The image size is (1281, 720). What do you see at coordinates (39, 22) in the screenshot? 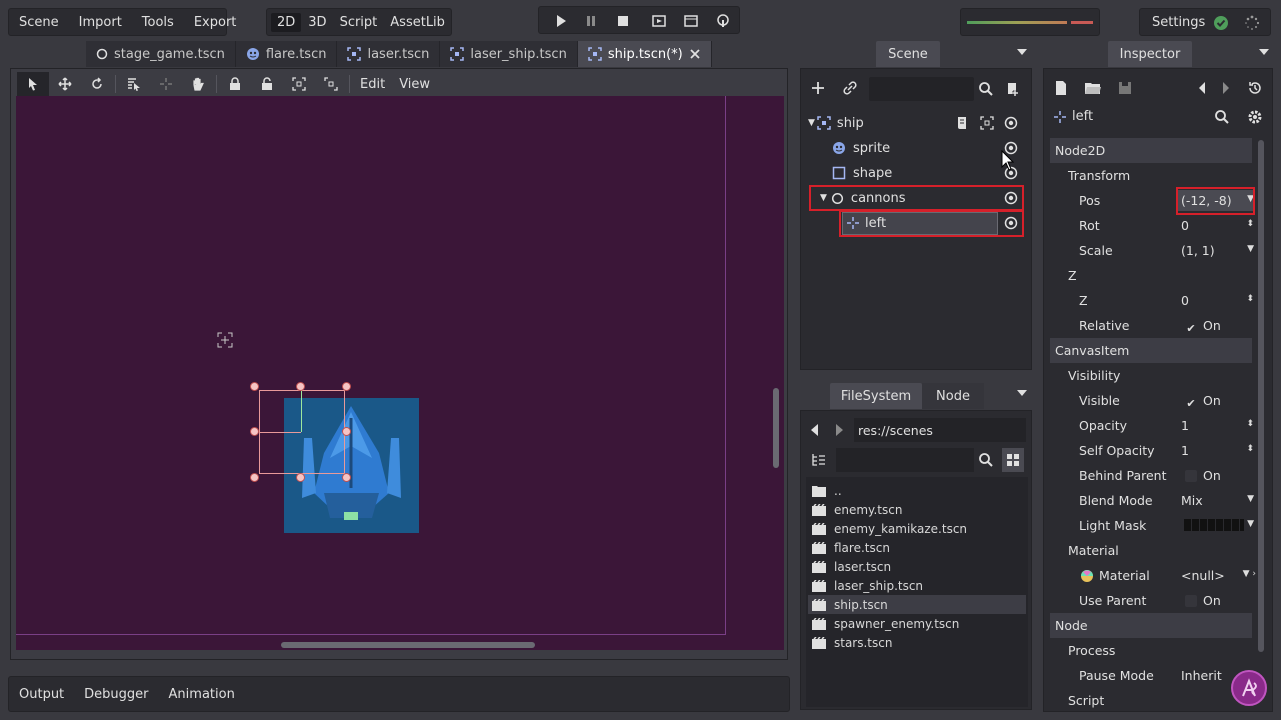
I see `menu-scene: Scene` at bounding box center [39, 22].